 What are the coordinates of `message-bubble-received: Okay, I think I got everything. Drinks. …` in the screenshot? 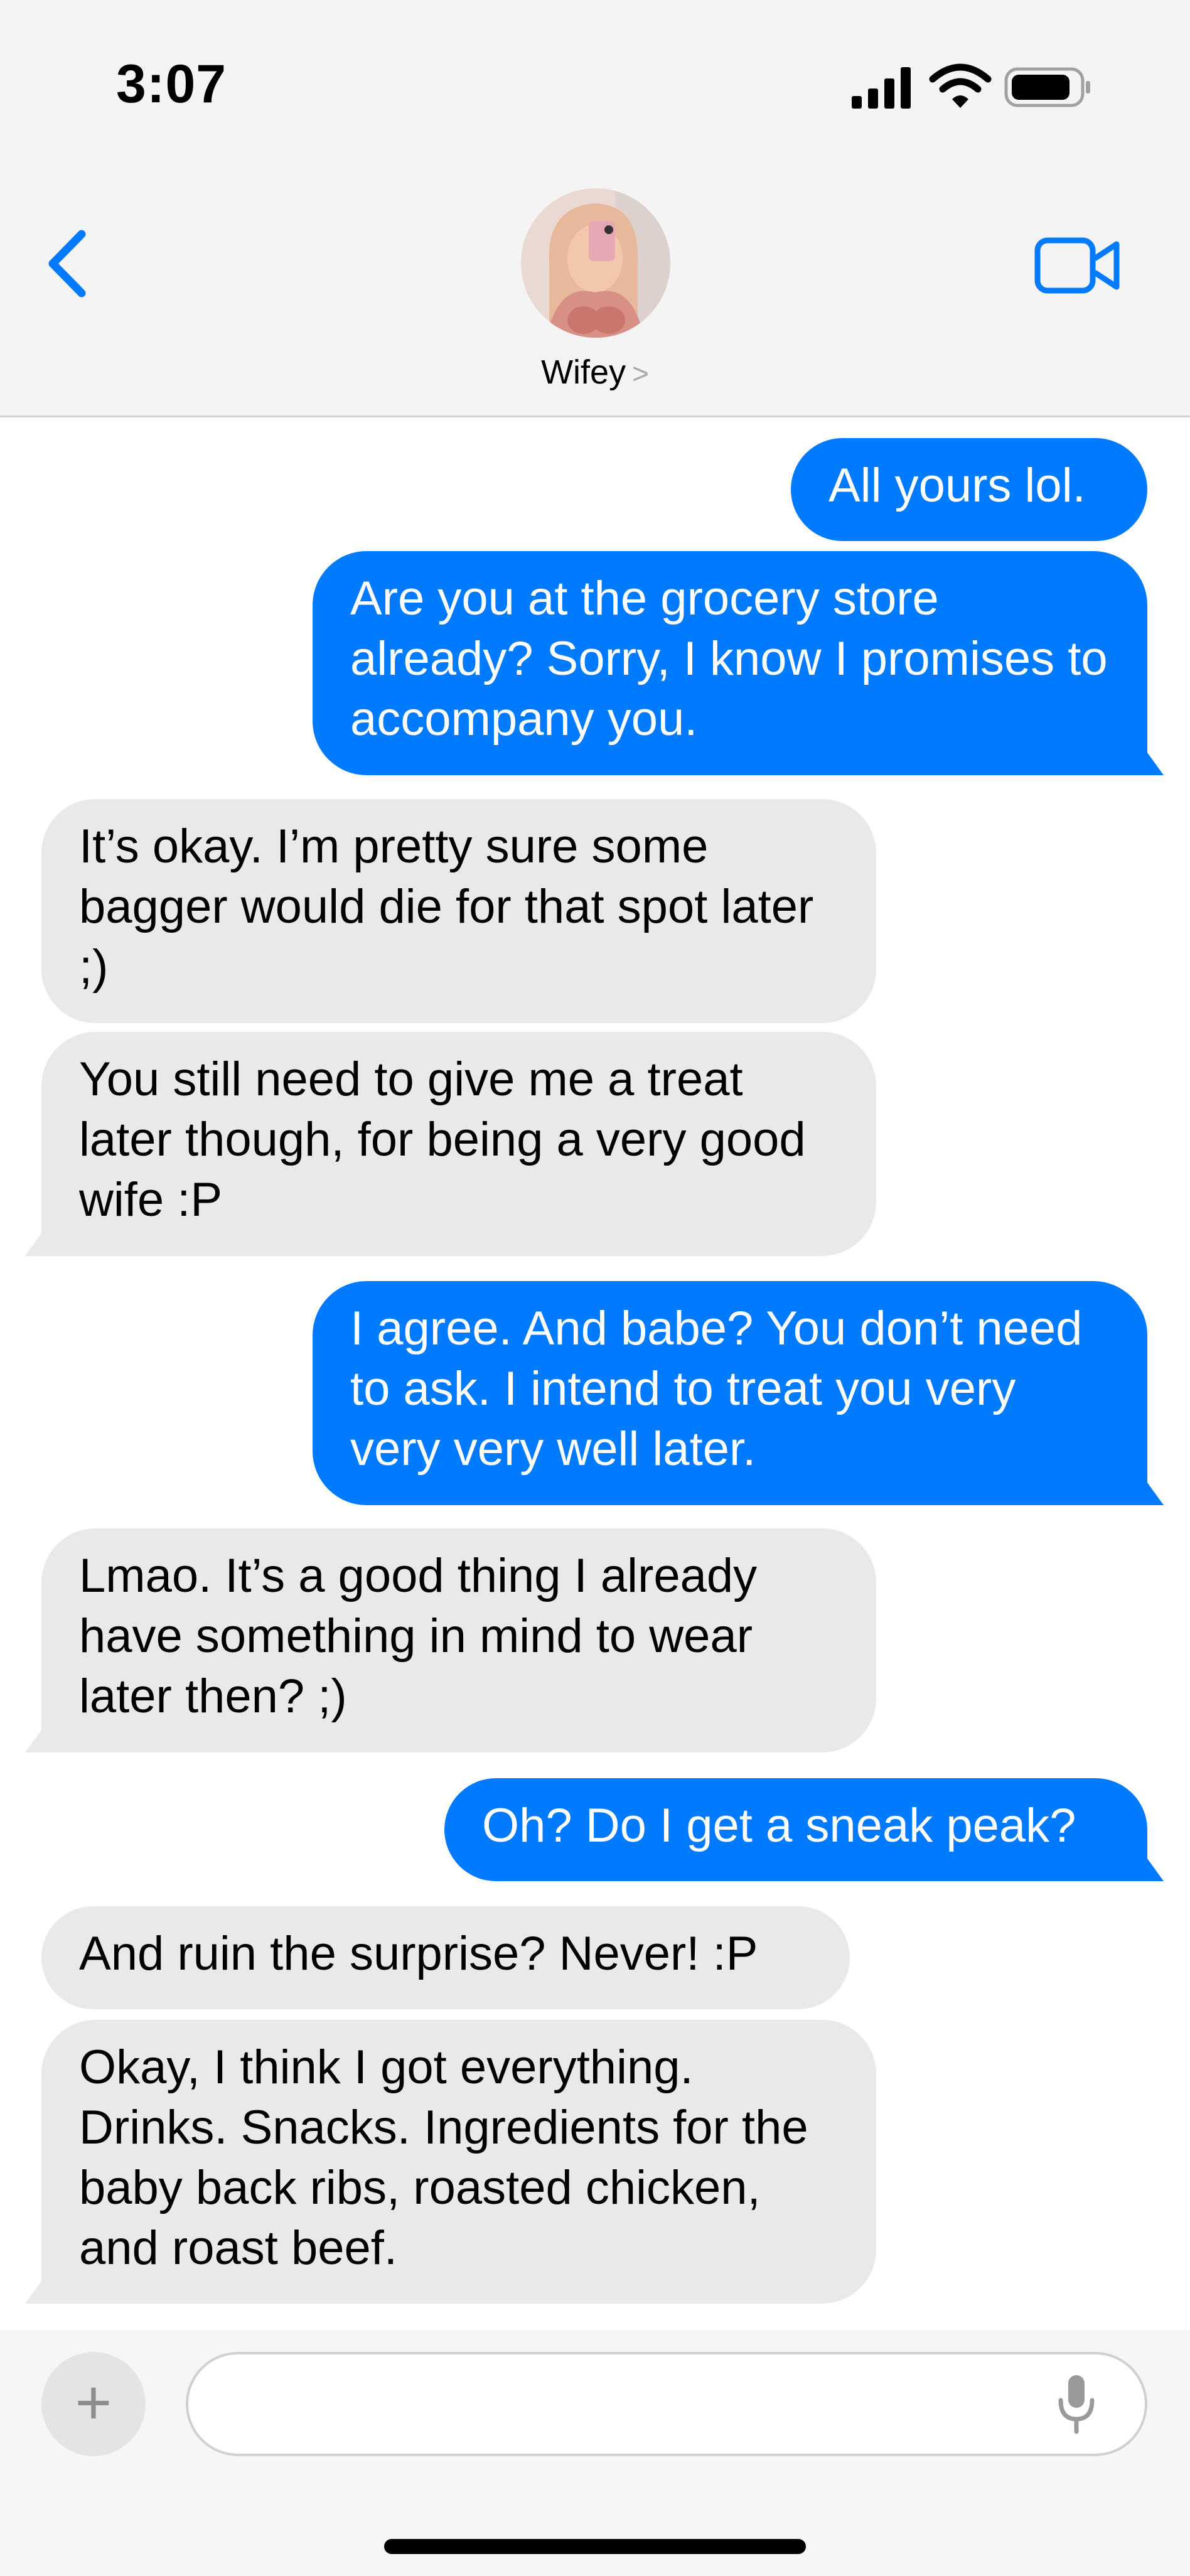 It's located at (458, 2162).